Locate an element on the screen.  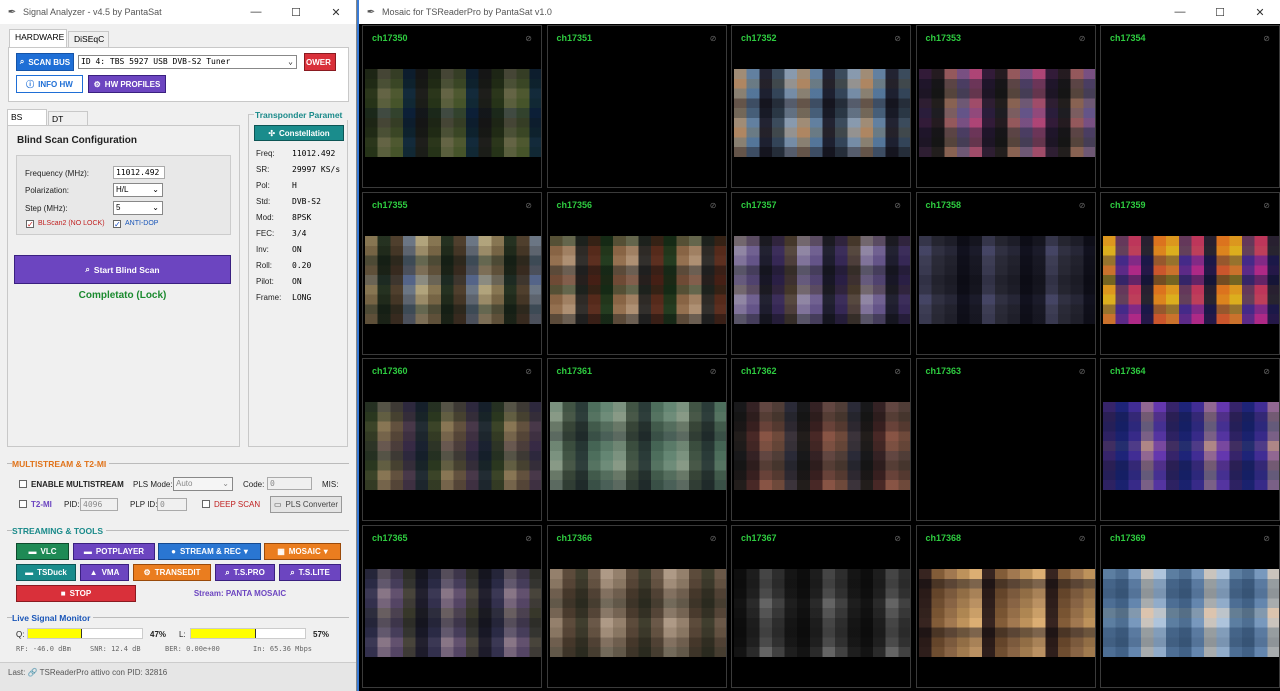
mosaic-button: ▦ MOSAIC ▾ is located at coordinates (302, 551).